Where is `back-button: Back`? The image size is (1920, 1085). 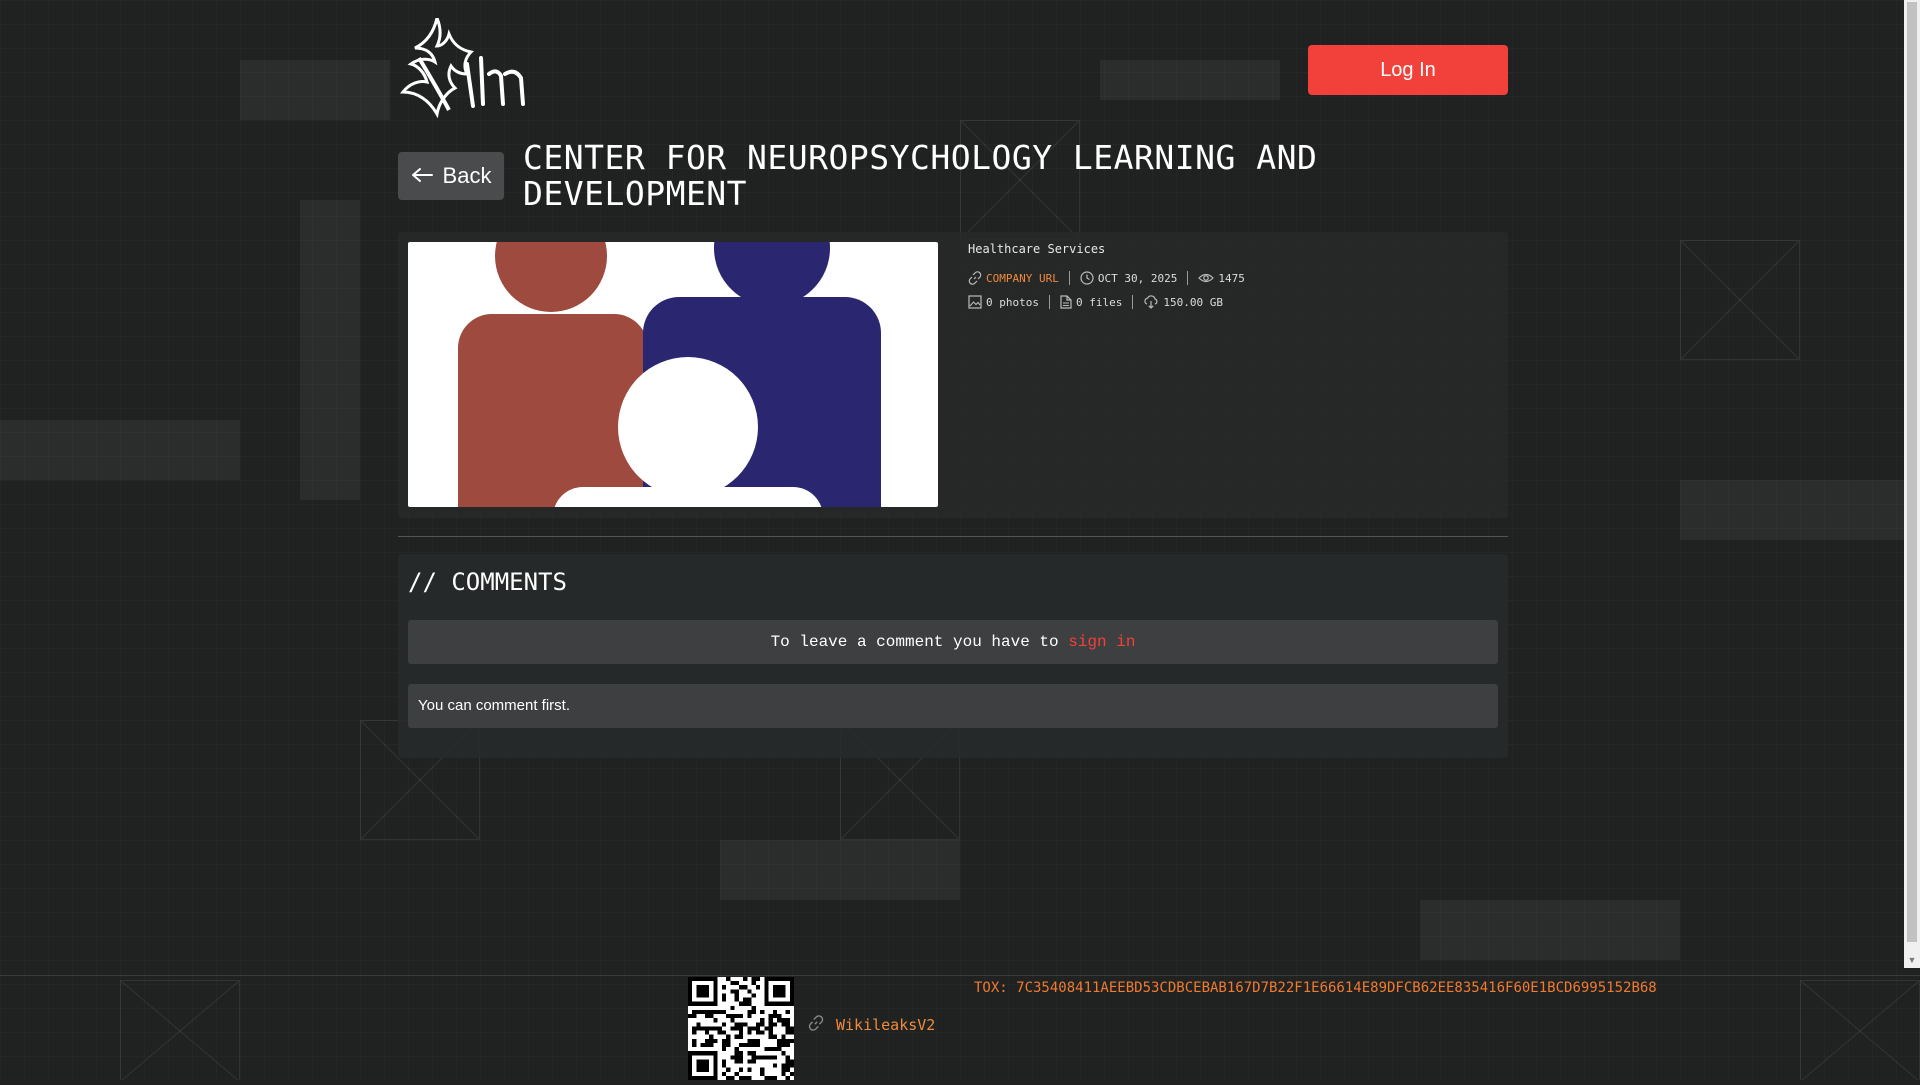 back-button: Back is located at coordinates (451, 176).